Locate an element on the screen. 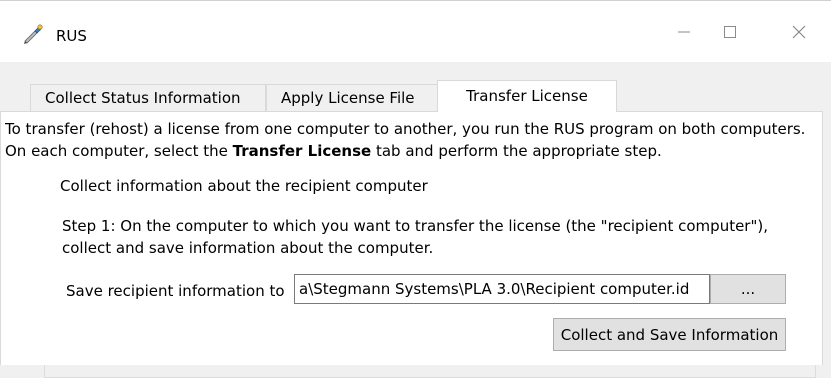 This screenshot has height=378, width=831. tab-transfer-license: Transfer License is located at coordinates (527, 96).